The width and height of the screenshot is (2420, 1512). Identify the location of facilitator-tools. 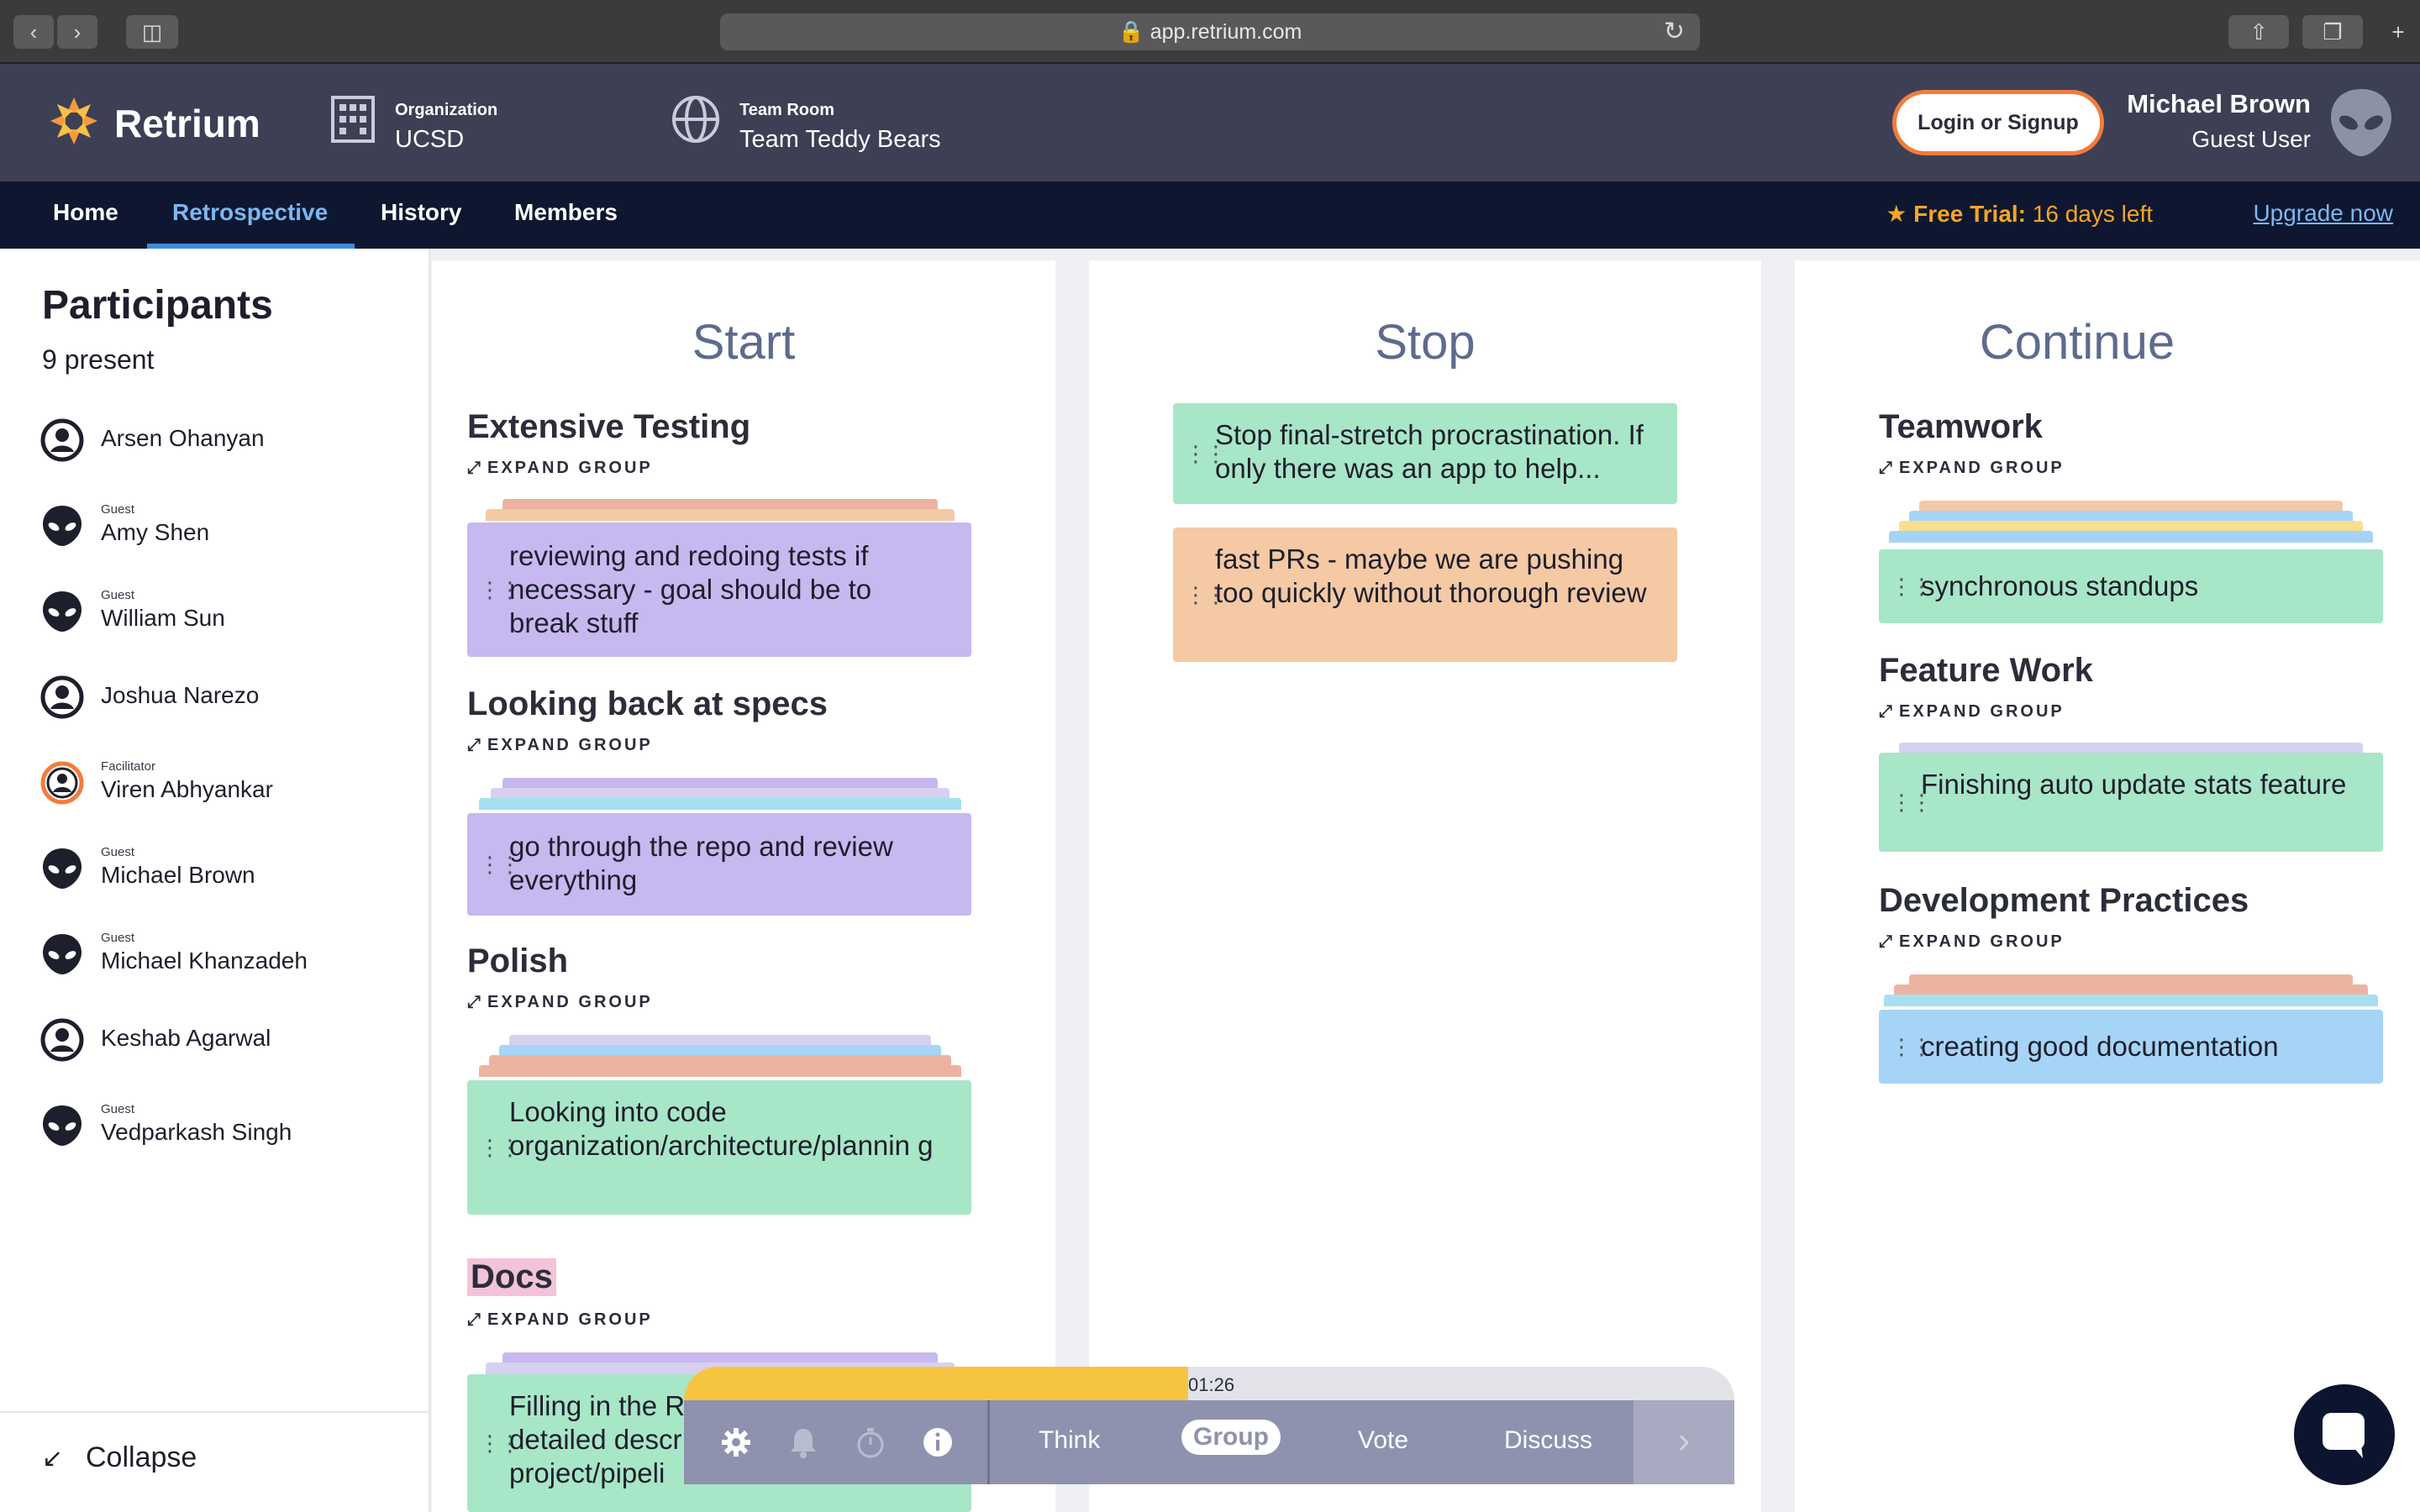
(837, 1442).